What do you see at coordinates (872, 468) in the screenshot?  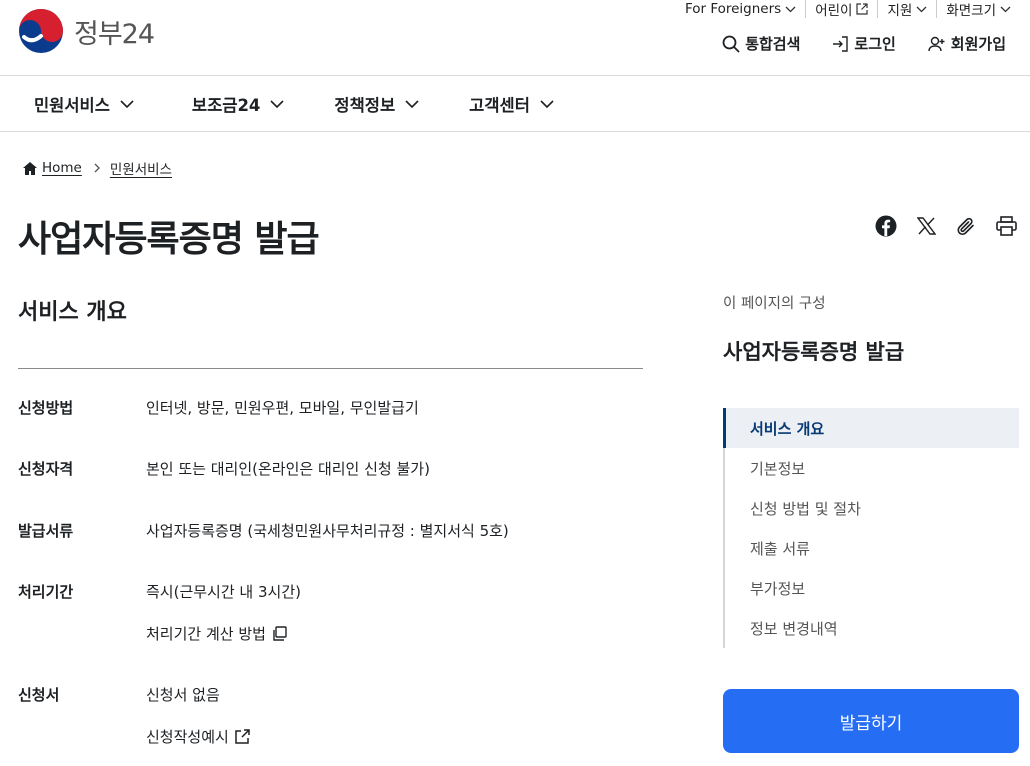 I see `toc-item-basic-info: 기본정보` at bounding box center [872, 468].